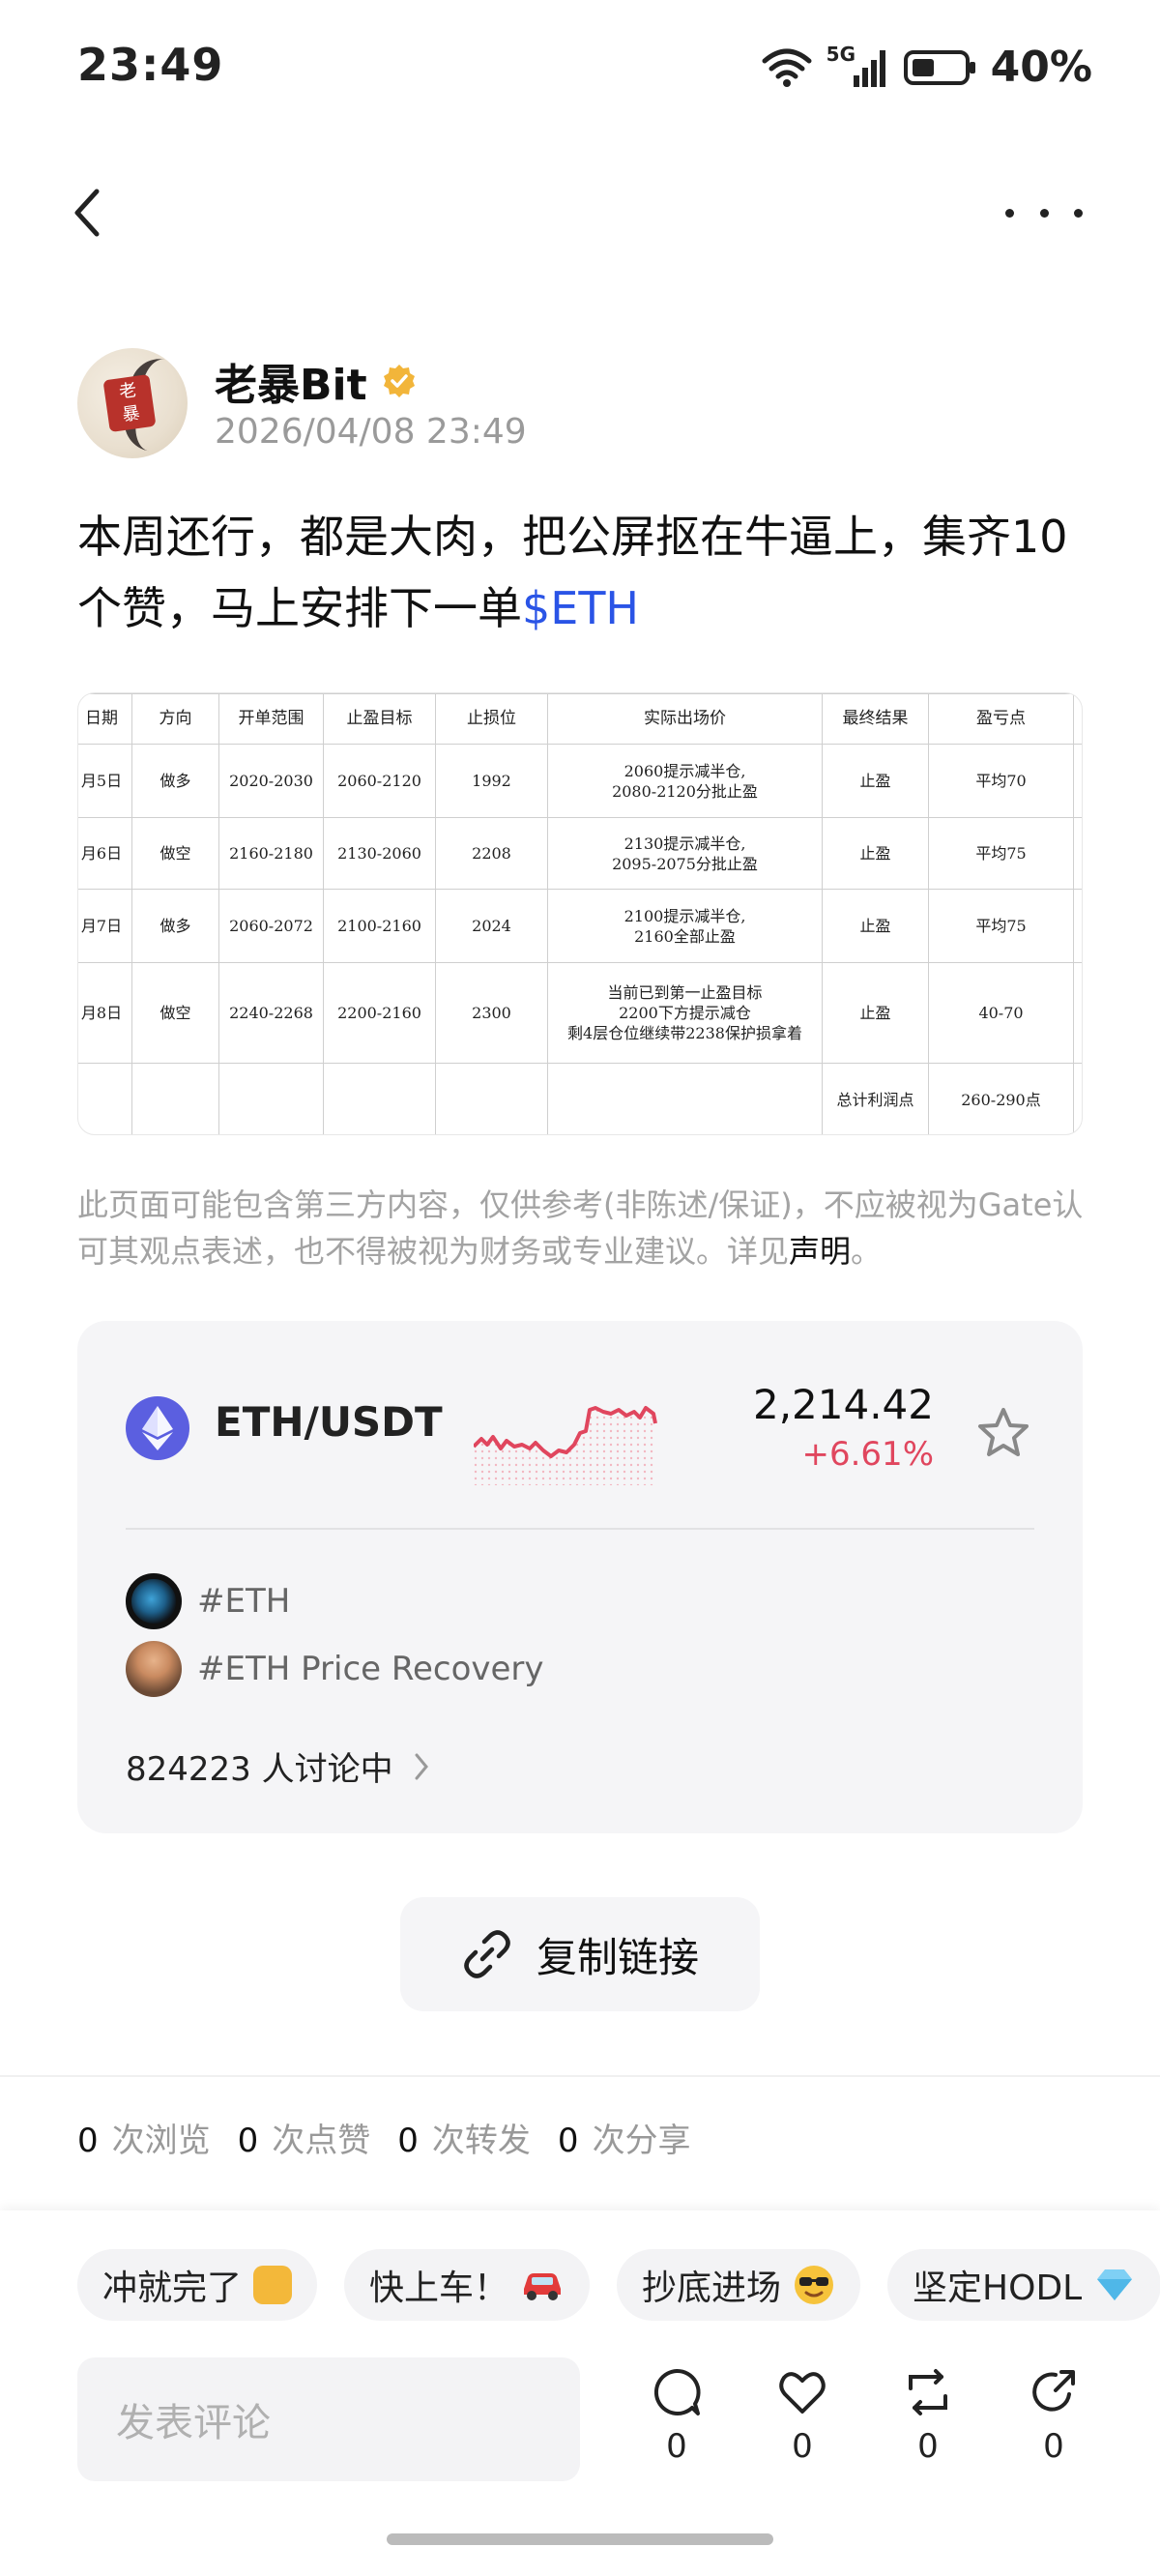  Describe the element at coordinates (814, 2285) in the screenshot. I see `sunglasses-emoji-icon` at that location.